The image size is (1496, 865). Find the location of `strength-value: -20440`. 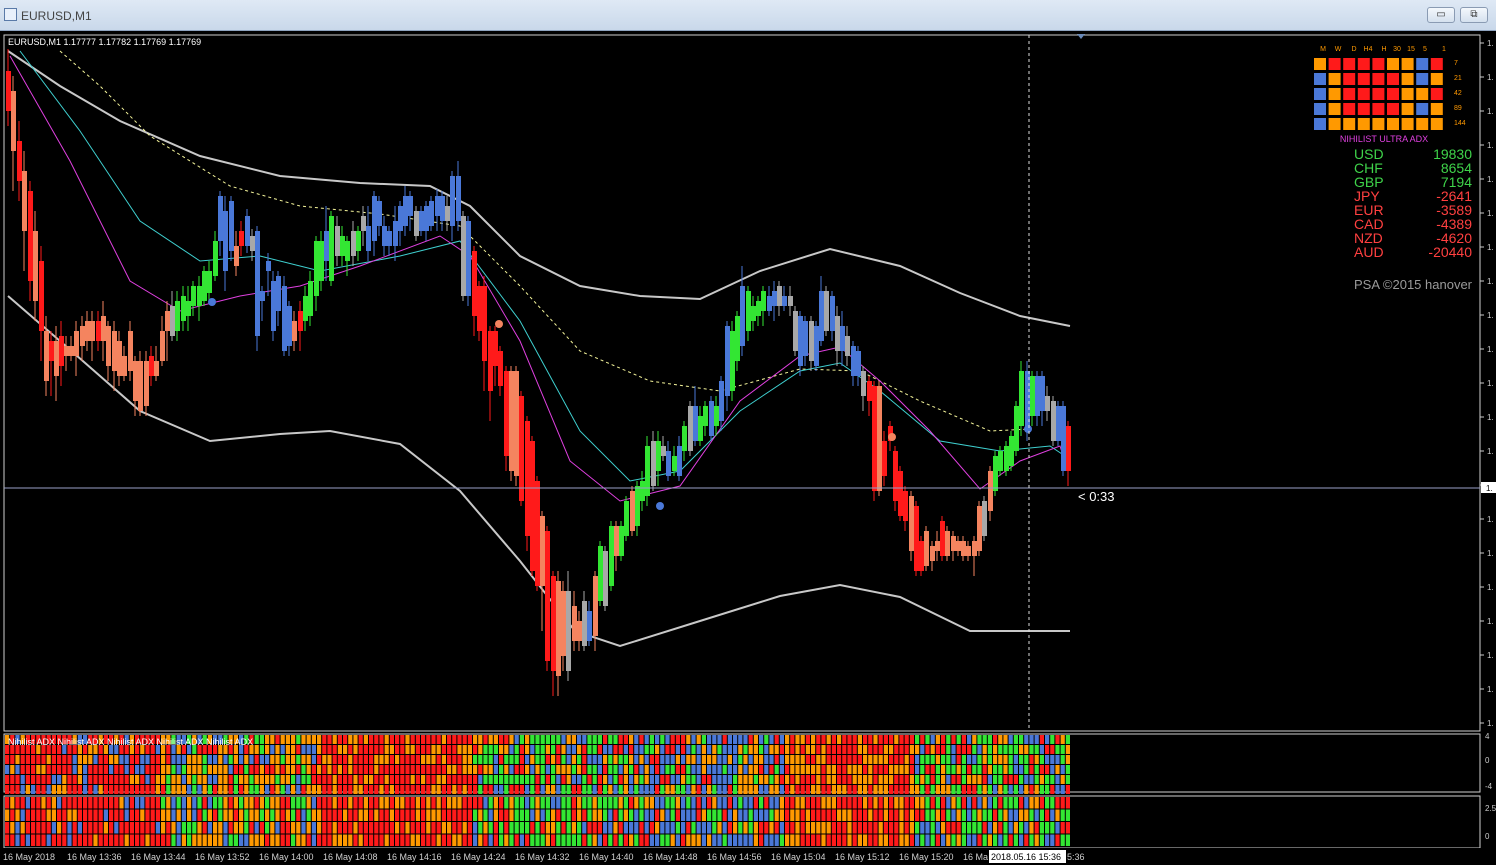

strength-value: -20440 is located at coordinates (1450, 252).